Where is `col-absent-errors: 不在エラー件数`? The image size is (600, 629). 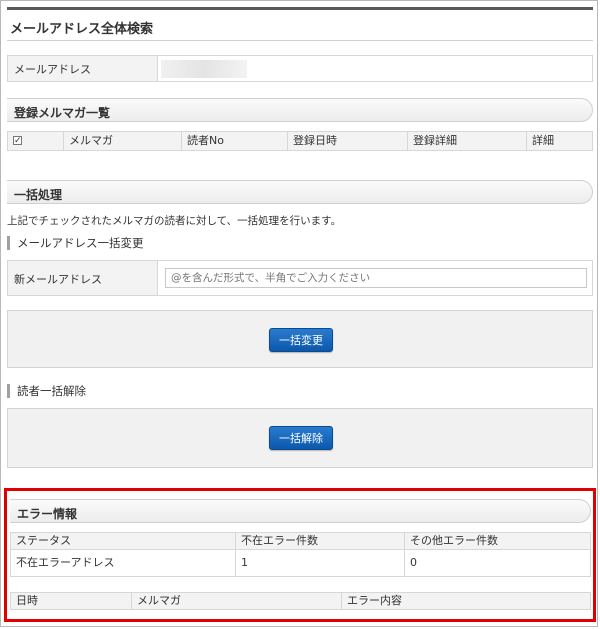
col-absent-errors: 不在エラー件数 is located at coordinates (320, 541).